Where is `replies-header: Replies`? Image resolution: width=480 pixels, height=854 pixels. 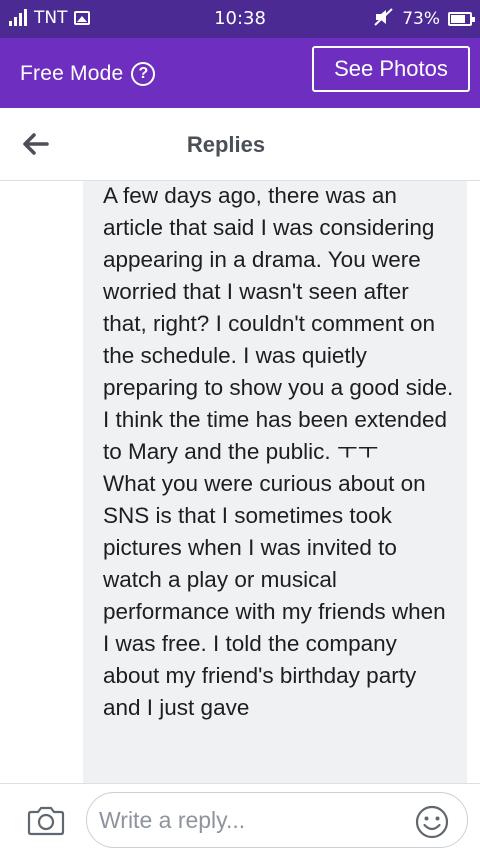 replies-header: Replies is located at coordinates (240, 144).